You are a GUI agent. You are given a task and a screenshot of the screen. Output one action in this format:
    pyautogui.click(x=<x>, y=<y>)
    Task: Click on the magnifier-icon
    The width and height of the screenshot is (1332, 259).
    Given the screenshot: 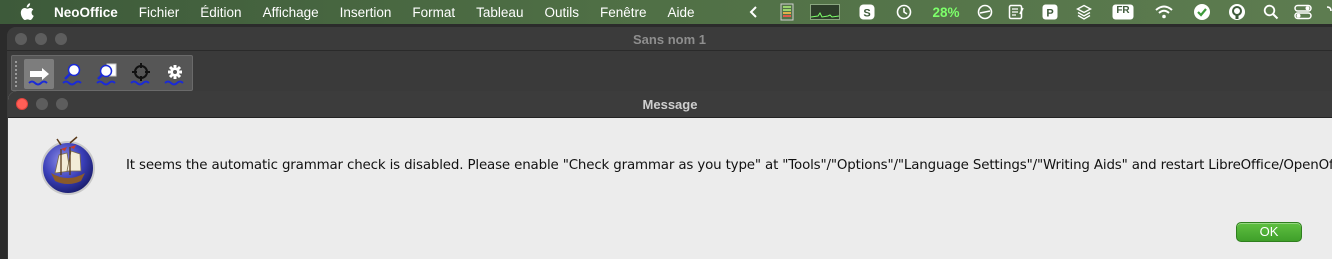 What is the action you would take?
    pyautogui.click(x=73, y=74)
    